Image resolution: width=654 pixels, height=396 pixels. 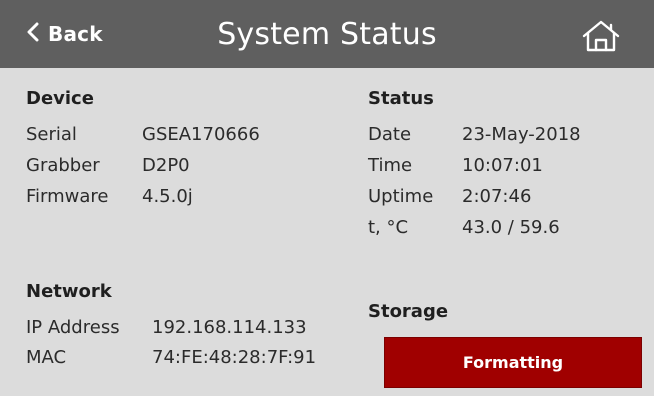 I want to click on status-time-value: 10:07:01, so click(x=502, y=165).